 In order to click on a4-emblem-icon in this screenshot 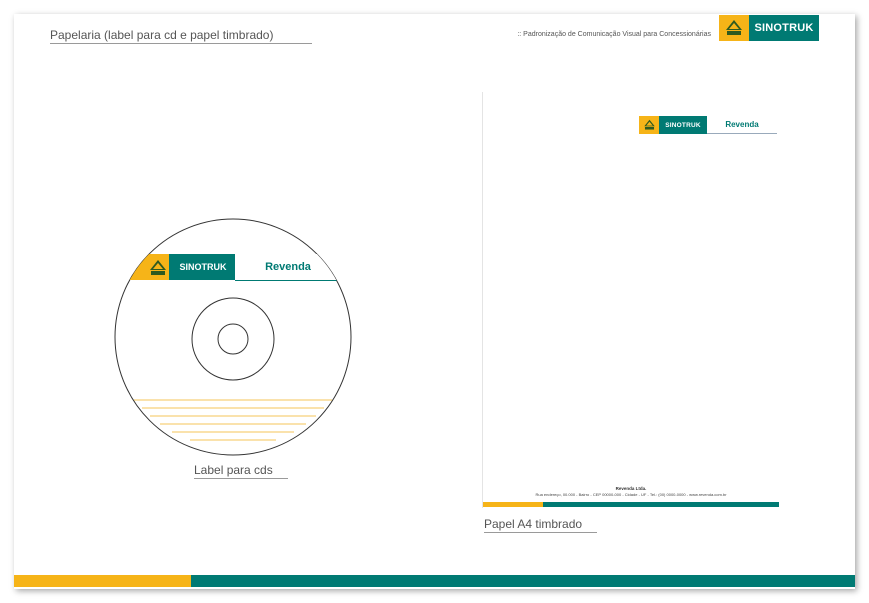, I will do `click(649, 125)`.